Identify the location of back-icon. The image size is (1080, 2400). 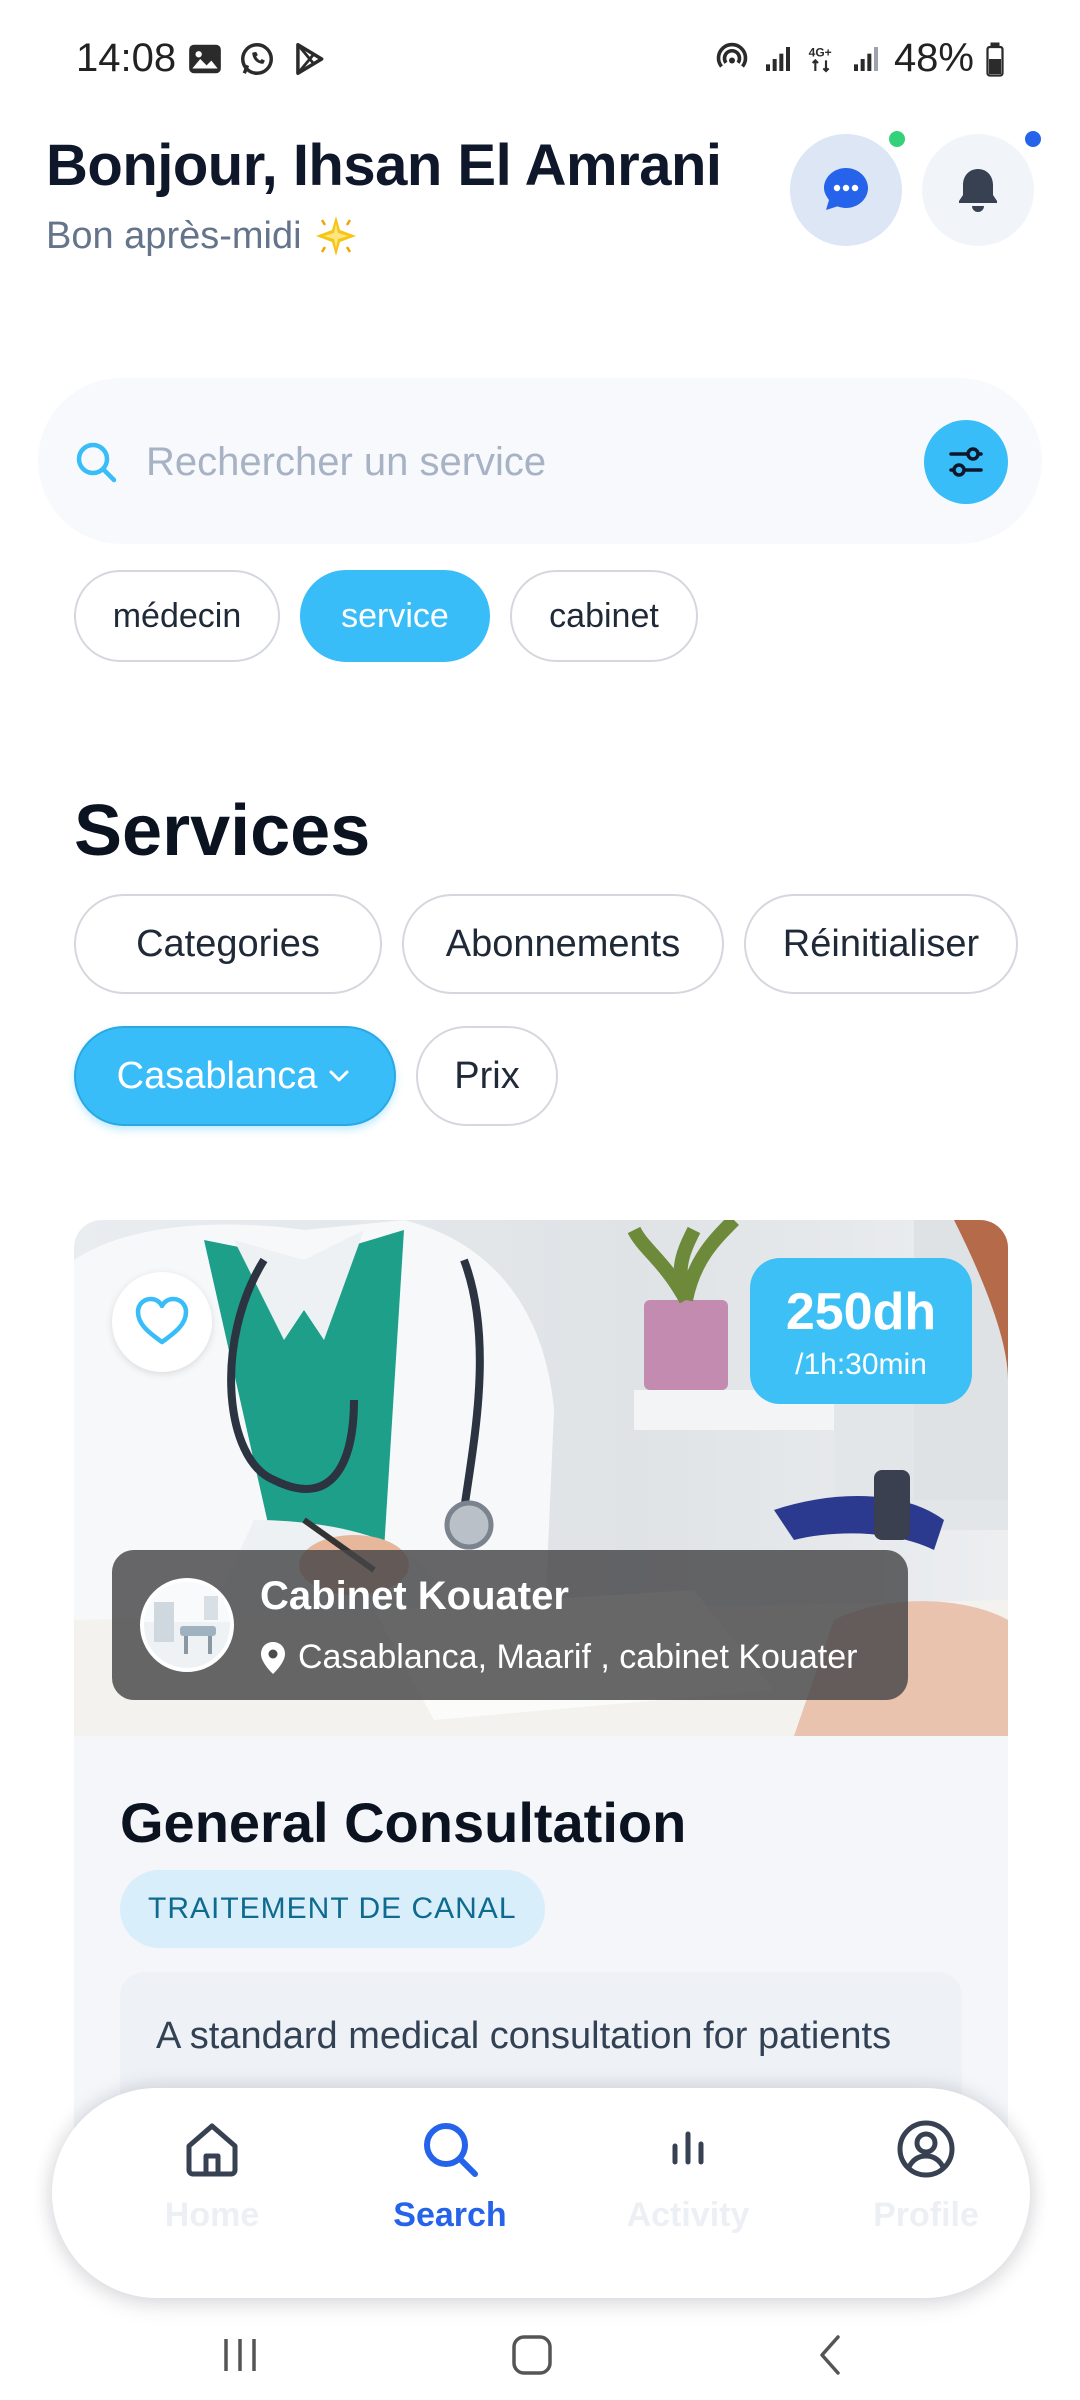
(830, 2355).